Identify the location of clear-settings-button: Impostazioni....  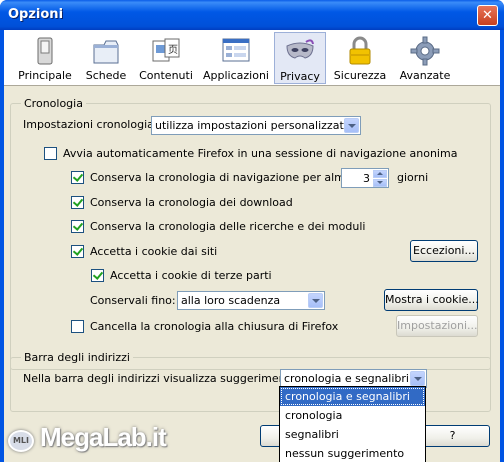
(437, 326).